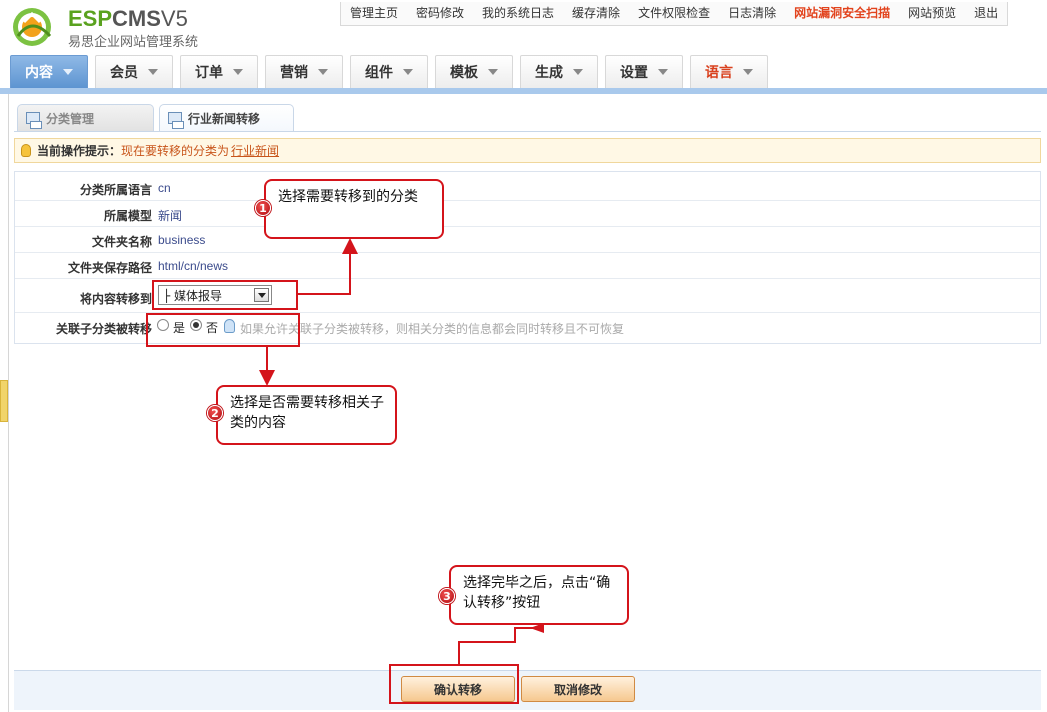 This screenshot has height=712, width=1047. I want to click on callout-1-number: 1, so click(263, 208).